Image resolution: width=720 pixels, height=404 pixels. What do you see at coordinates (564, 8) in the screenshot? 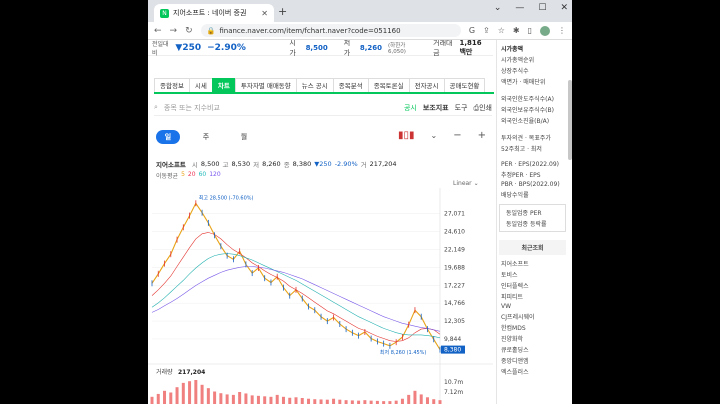
I see `close-window-icon: ✕` at bounding box center [564, 8].